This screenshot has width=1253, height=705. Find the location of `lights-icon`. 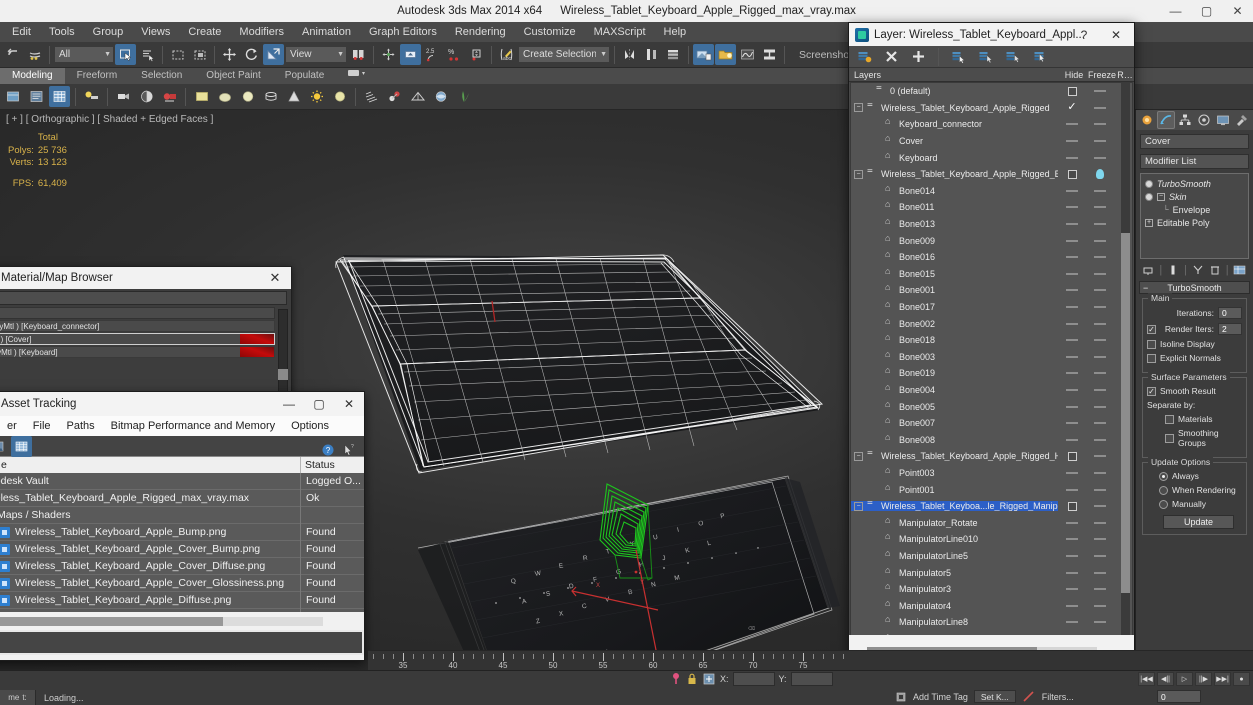

lights-icon is located at coordinates (91, 96).